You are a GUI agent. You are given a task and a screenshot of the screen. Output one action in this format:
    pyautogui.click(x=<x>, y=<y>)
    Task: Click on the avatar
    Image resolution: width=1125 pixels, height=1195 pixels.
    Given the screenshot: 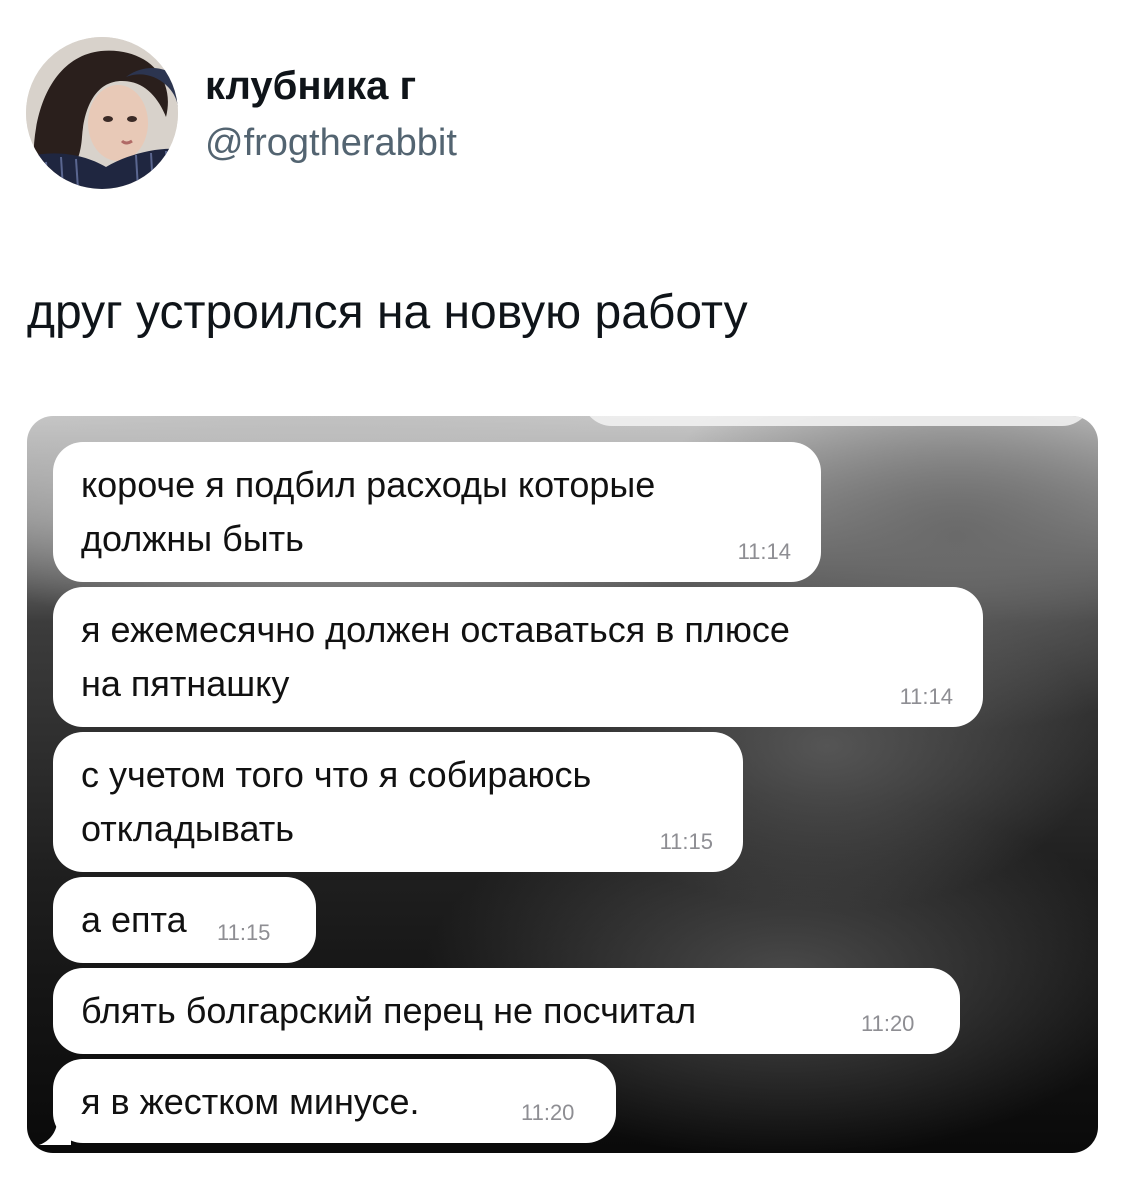 What is the action you would take?
    pyautogui.click(x=102, y=113)
    